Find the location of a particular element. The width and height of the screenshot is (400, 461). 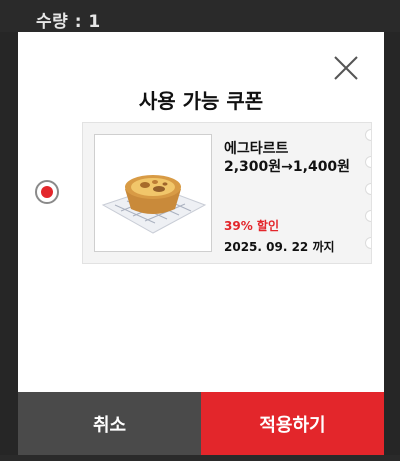

overlay-edge-bottom is located at coordinates (200, 458).